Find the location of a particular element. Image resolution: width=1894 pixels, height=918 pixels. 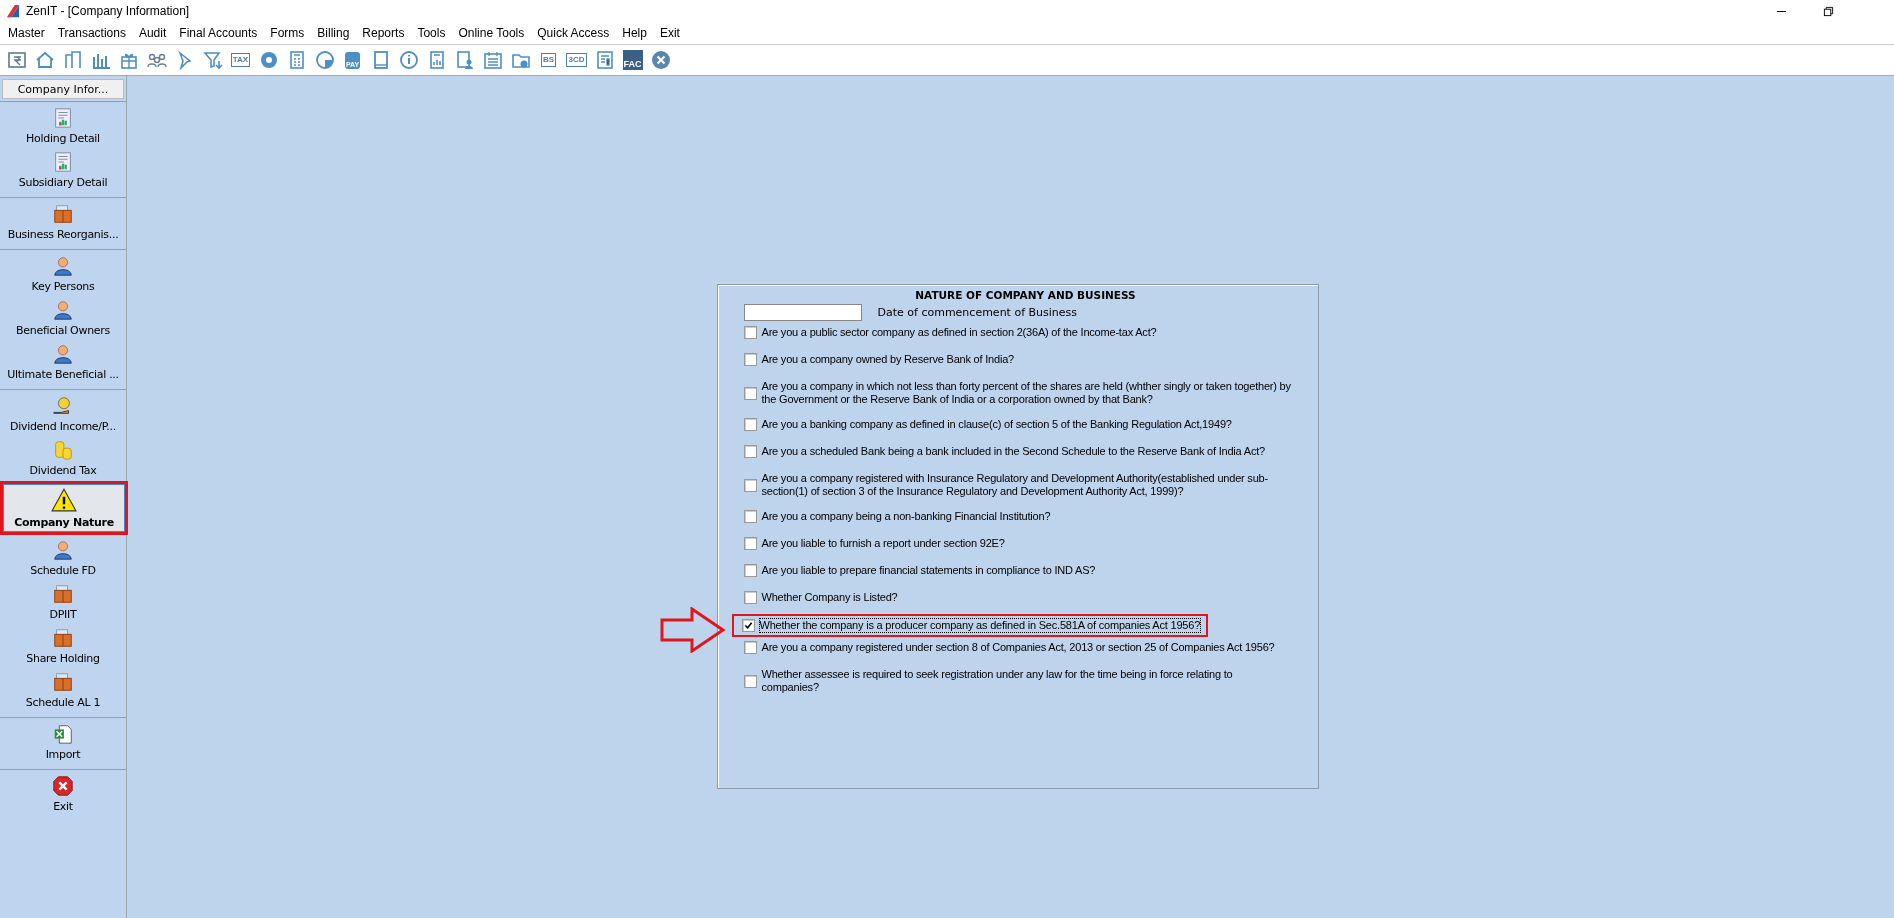

menu-item: Help is located at coordinates (634, 33).